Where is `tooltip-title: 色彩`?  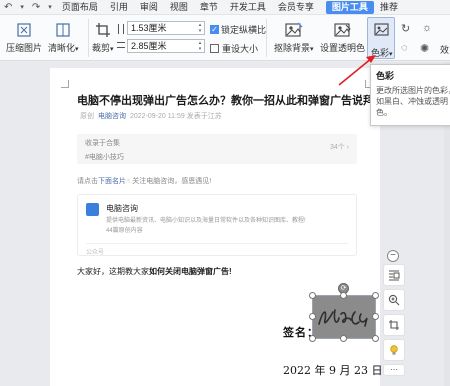
tooltip-title: 色彩 is located at coordinates (385, 76).